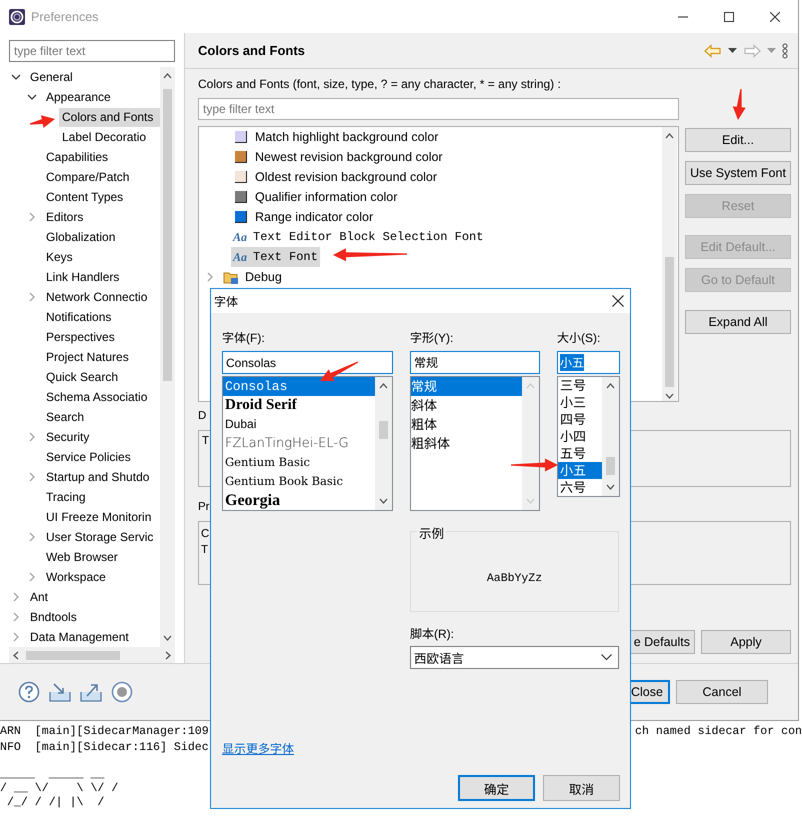 The width and height of the screenshot is (802, 818). Describe the element at coordinates (580, 385) in the screenshot. I see `size-option: 三号` at that location.